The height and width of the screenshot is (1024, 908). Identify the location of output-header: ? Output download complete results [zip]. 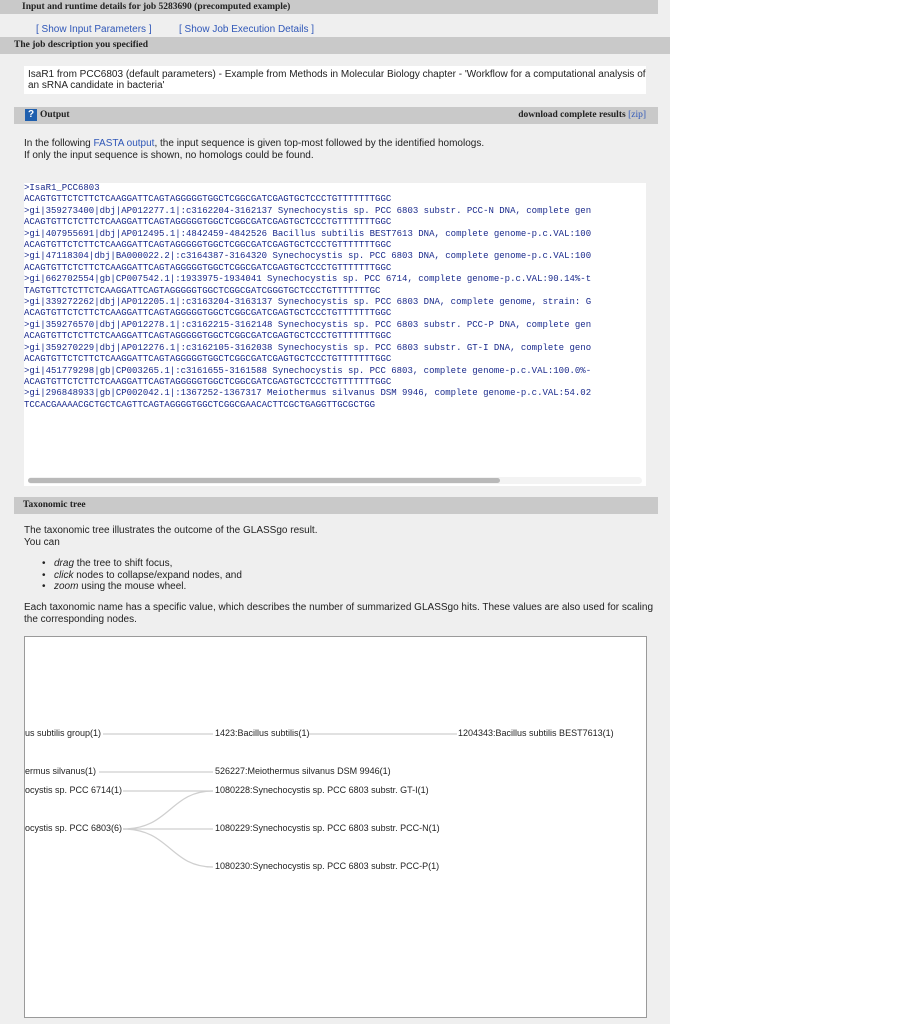
(336, 115).